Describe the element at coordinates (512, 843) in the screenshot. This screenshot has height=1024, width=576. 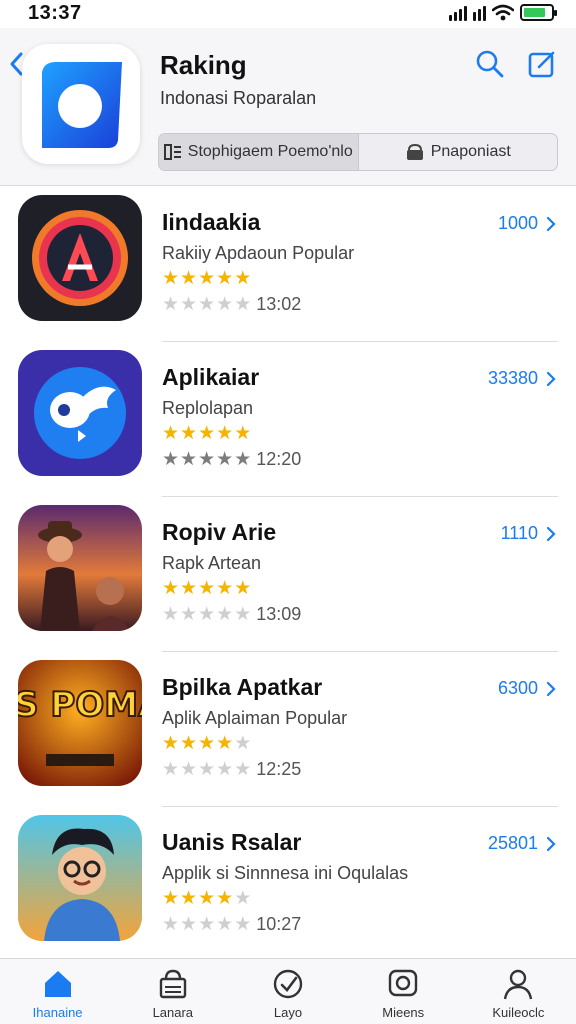
I see `app-count: 25801` at that location.